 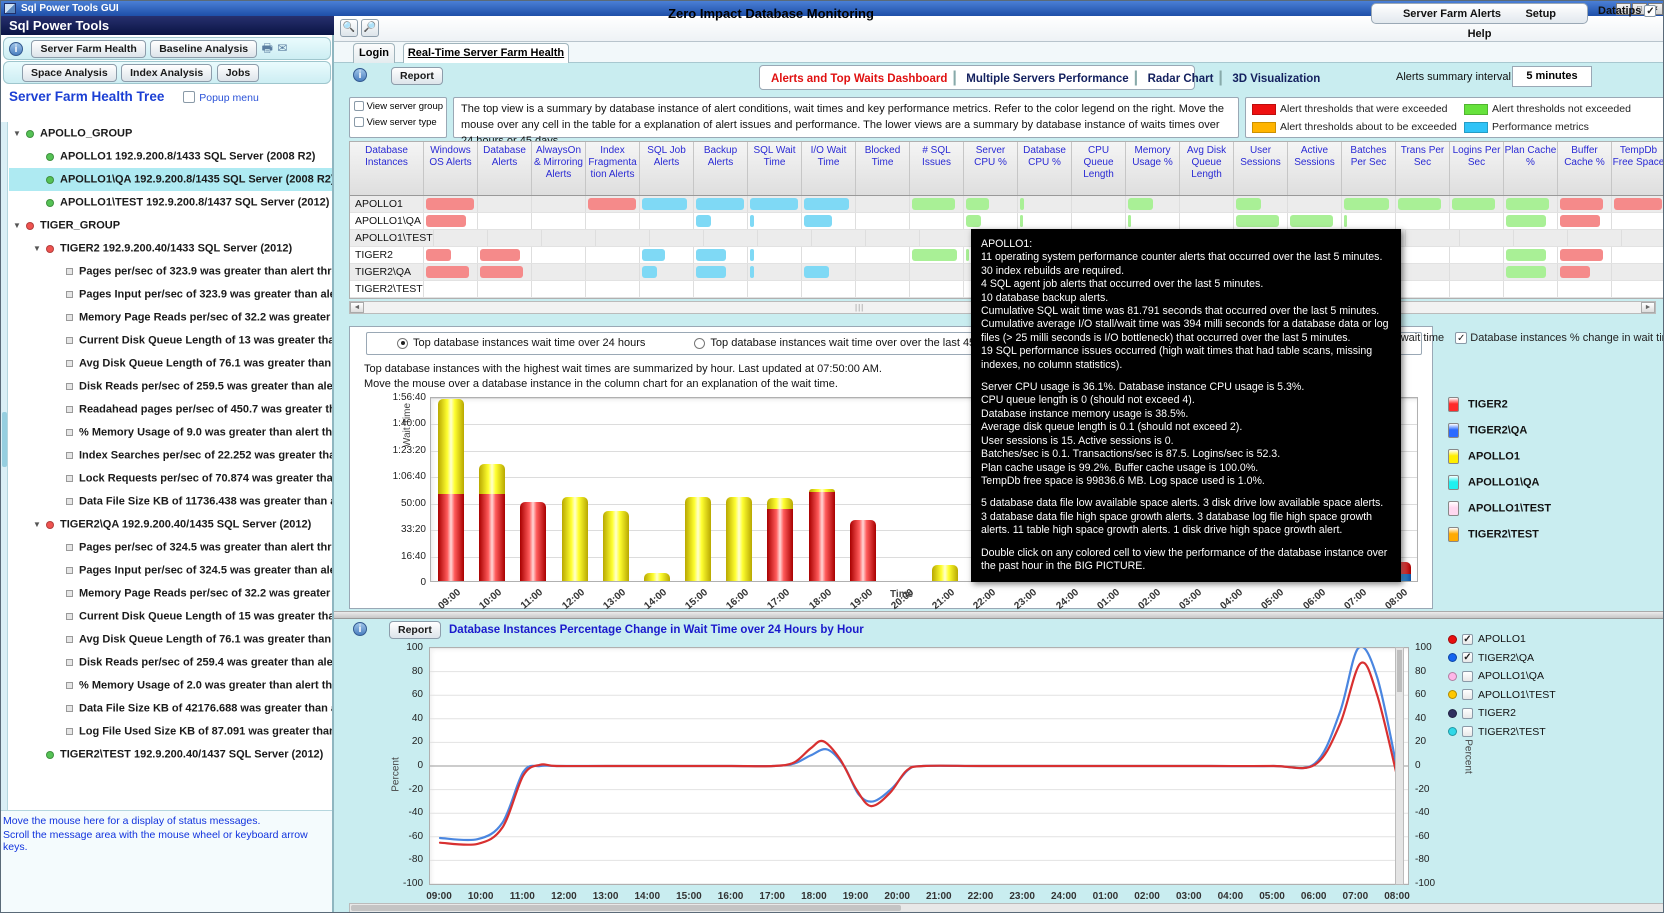 What do you see at coordinates (1006, 221) in the screenshot?
I see `table-row: APOLLO1\QA` at bounding box center [1006, 221].